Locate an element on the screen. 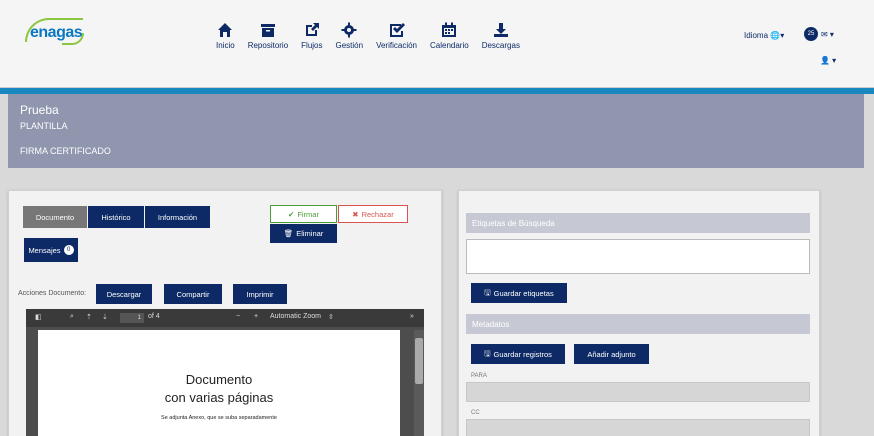 This screenshot has height=436, width=874. nav-repositorio: Repositorio is located at coordinates (268, 36).